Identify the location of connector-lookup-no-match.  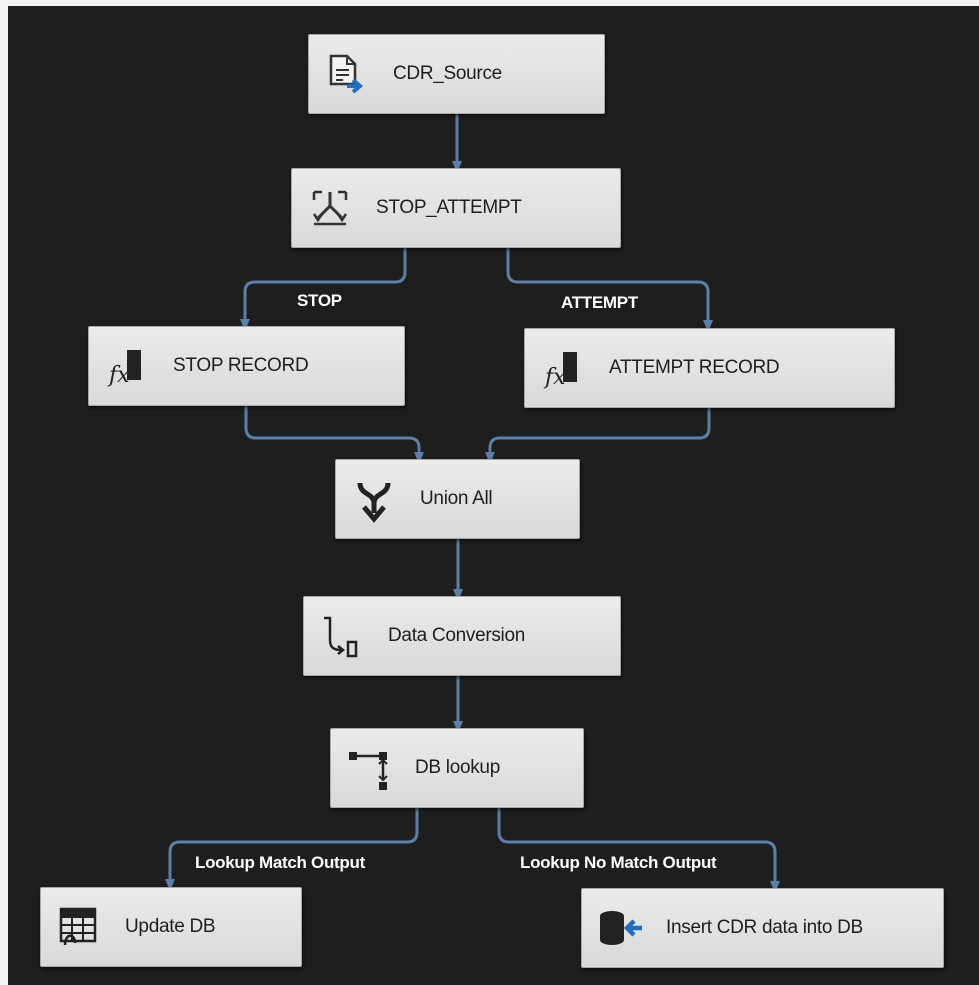
(638, 850).